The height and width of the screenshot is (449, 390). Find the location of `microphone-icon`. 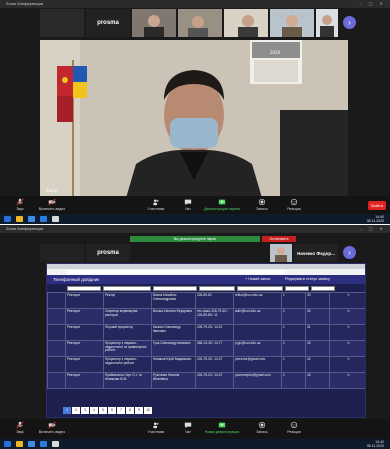

microphone-icon is located at coordinates (20, 202).